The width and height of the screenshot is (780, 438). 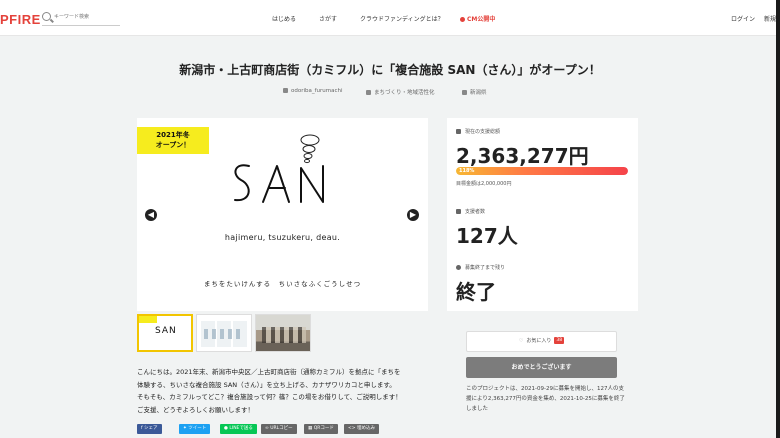 I want to click on favorite-button: ♡ お気に入り 38, so click(x=541, y=341).